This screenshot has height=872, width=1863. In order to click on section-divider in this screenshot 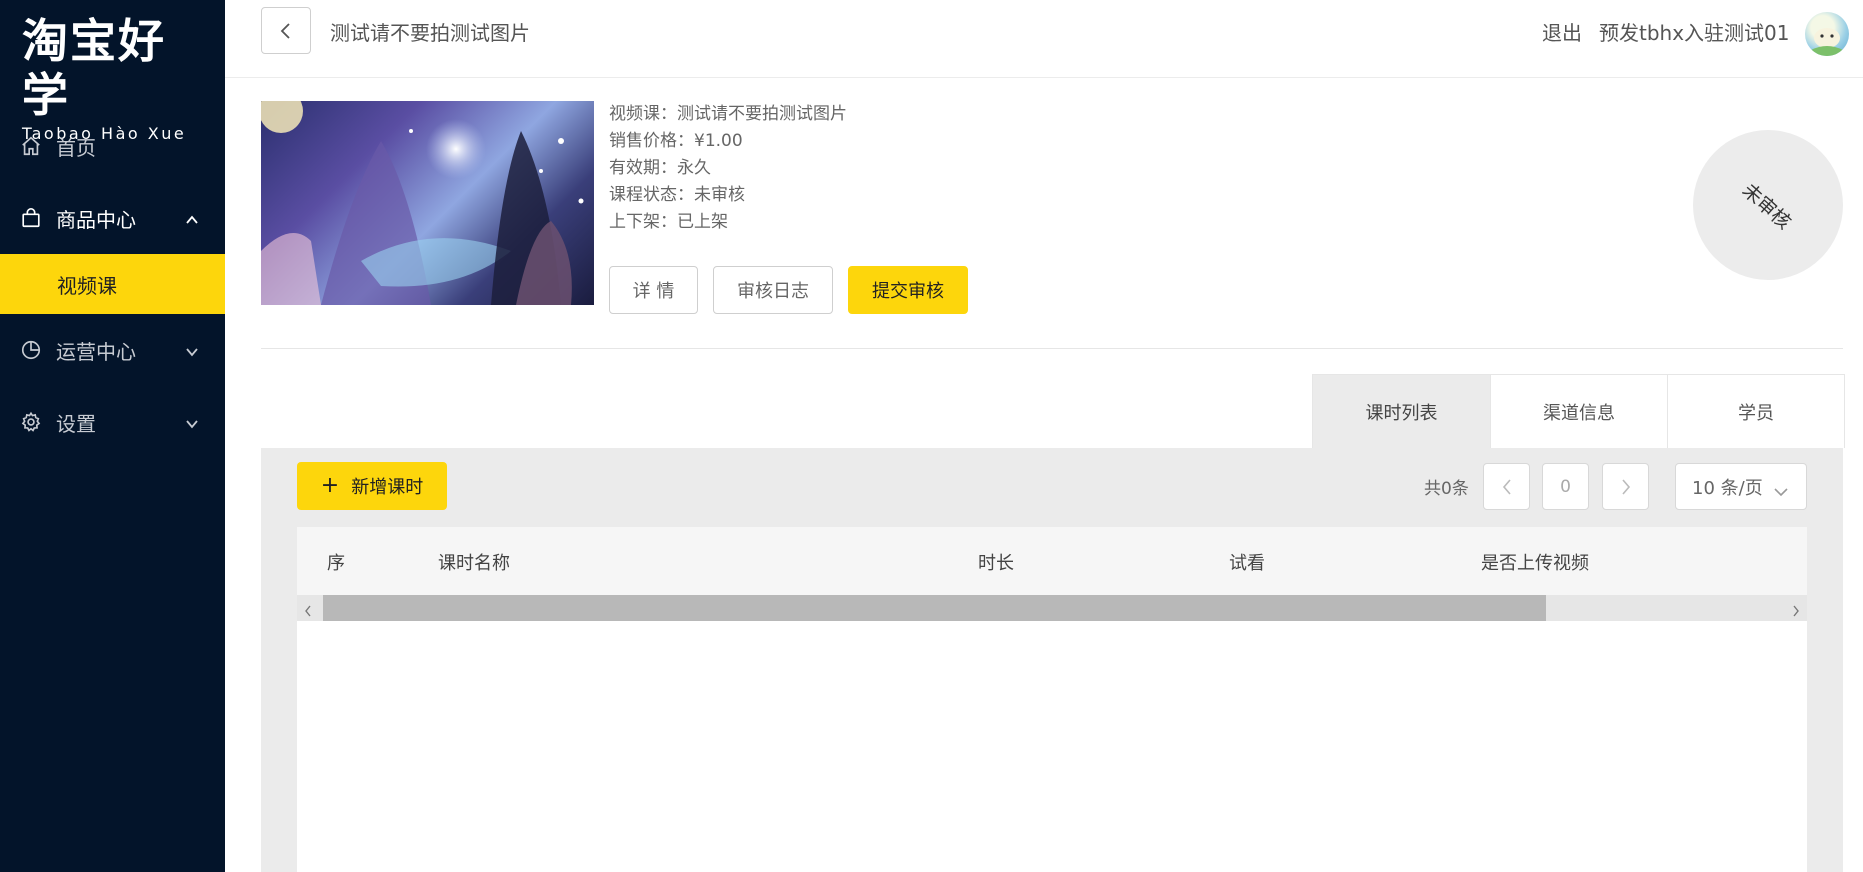, I will do `click(1052, 348)`.